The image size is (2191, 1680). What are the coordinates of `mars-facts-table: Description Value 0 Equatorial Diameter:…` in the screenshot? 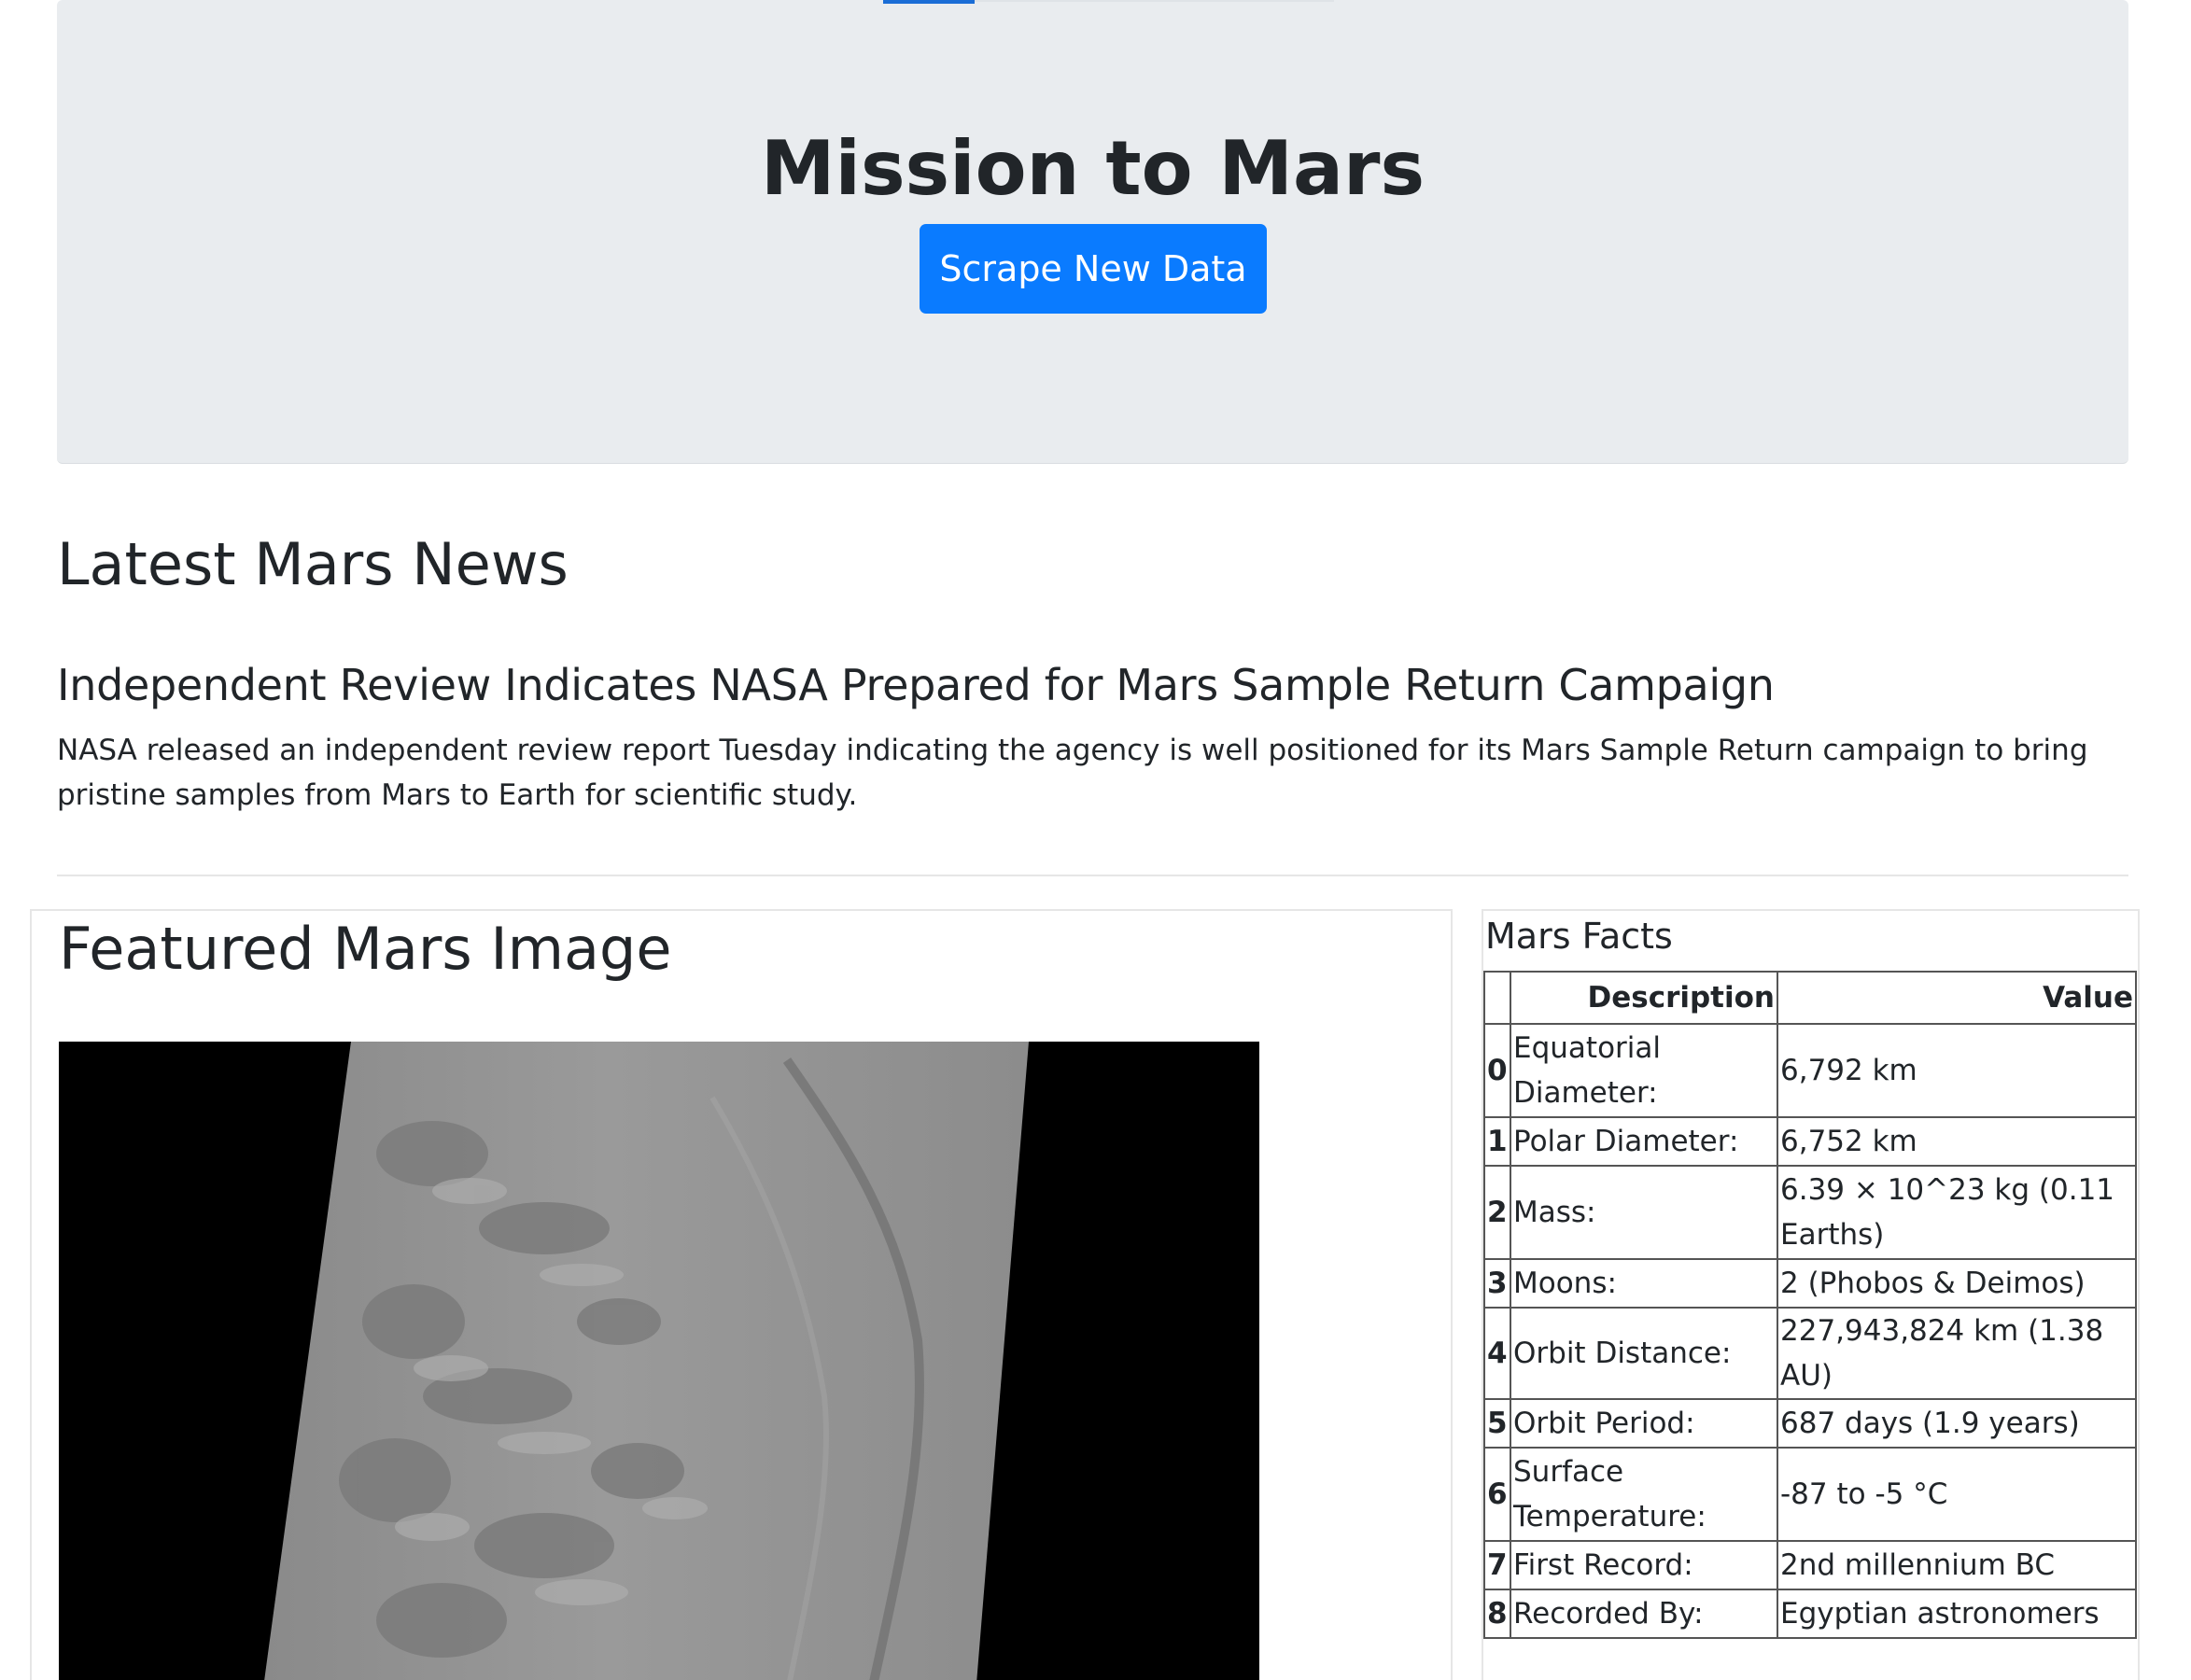 It's located at (1810, 1305).